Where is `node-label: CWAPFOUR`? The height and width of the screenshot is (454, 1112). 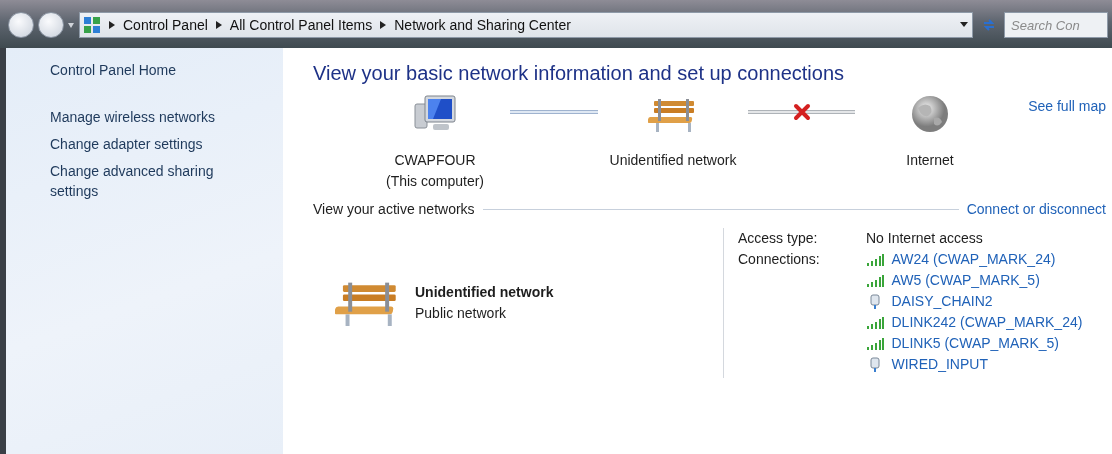 node-label: CWAPFOUR is located at coordinates (435, 160).